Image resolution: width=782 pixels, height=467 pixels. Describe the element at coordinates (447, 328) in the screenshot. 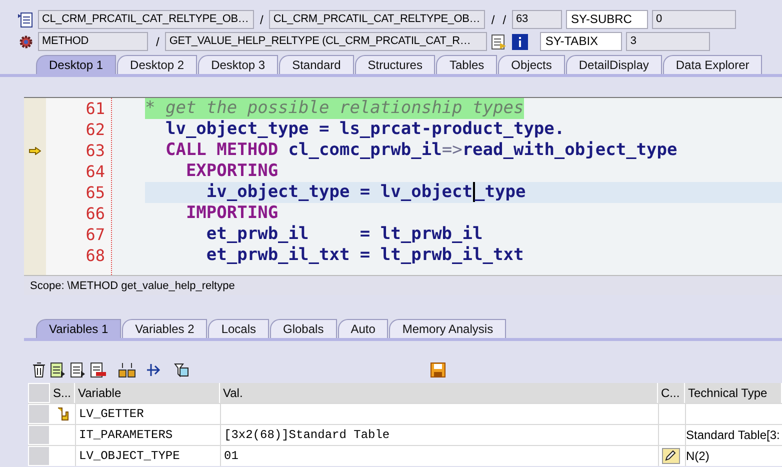

I see `tab: Memory Analysis` at that location.